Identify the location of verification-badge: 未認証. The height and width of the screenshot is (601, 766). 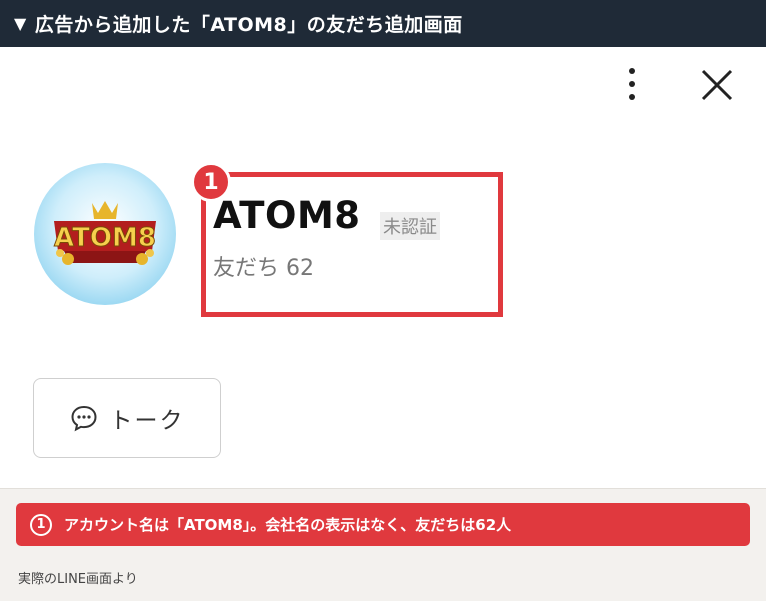
(410, 226).